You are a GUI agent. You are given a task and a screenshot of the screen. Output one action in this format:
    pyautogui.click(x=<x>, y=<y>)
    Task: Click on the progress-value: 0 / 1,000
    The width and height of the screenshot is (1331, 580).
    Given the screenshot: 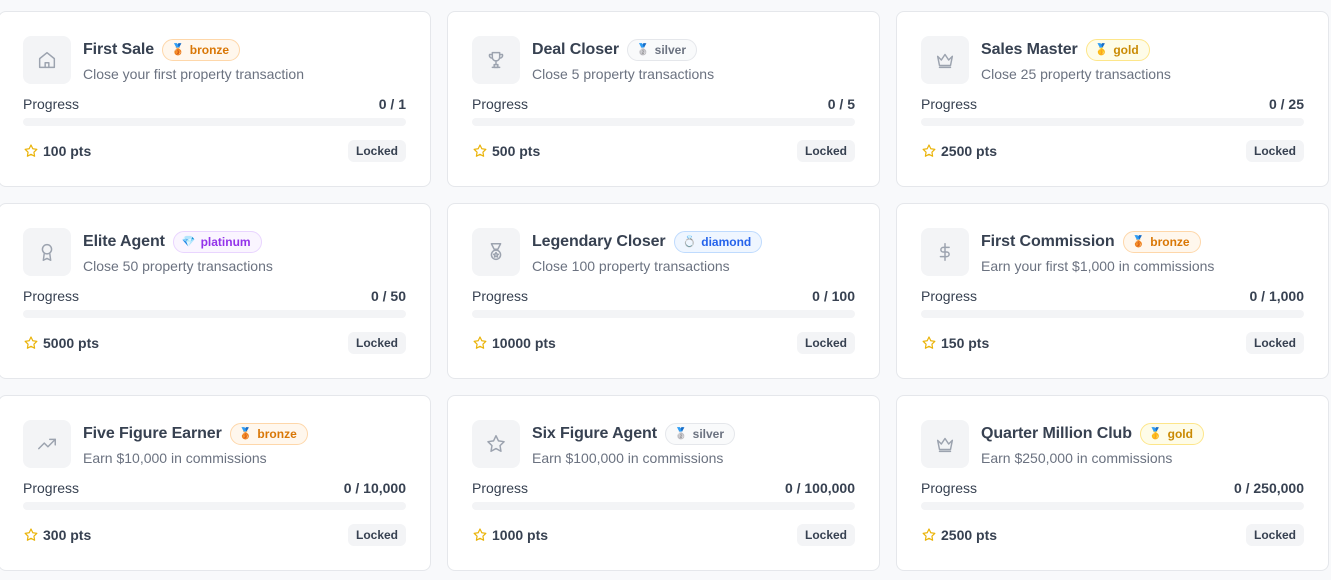 What is the action you would take?
    pyautogui.click(x=1277, y=296)
    